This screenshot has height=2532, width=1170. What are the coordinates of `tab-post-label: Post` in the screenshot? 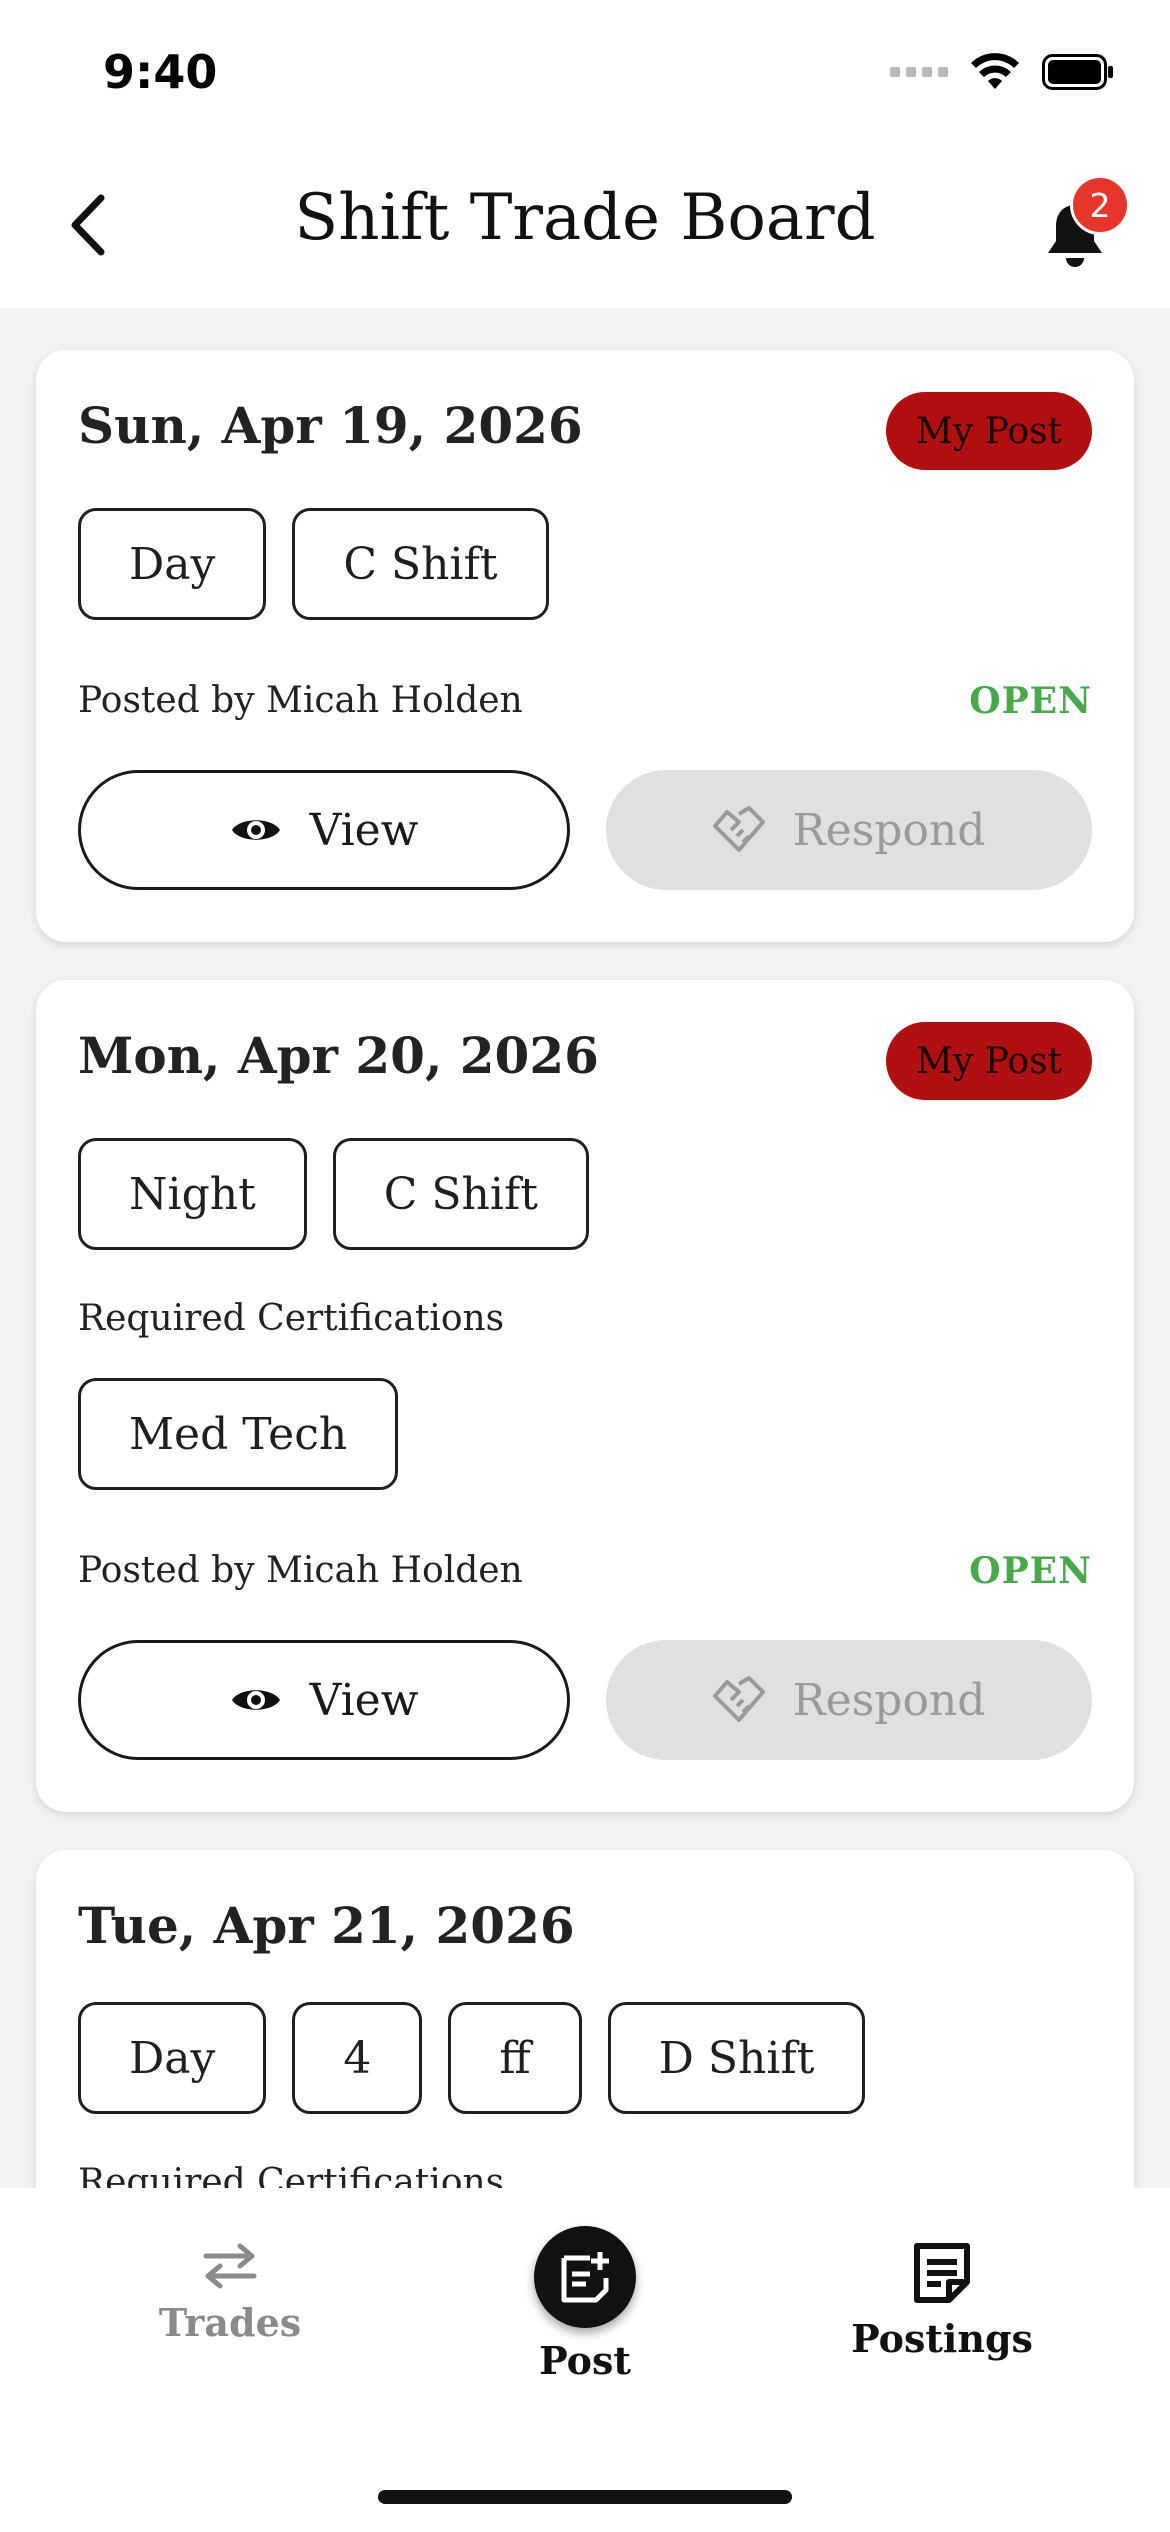 It's located at (585, 2360).